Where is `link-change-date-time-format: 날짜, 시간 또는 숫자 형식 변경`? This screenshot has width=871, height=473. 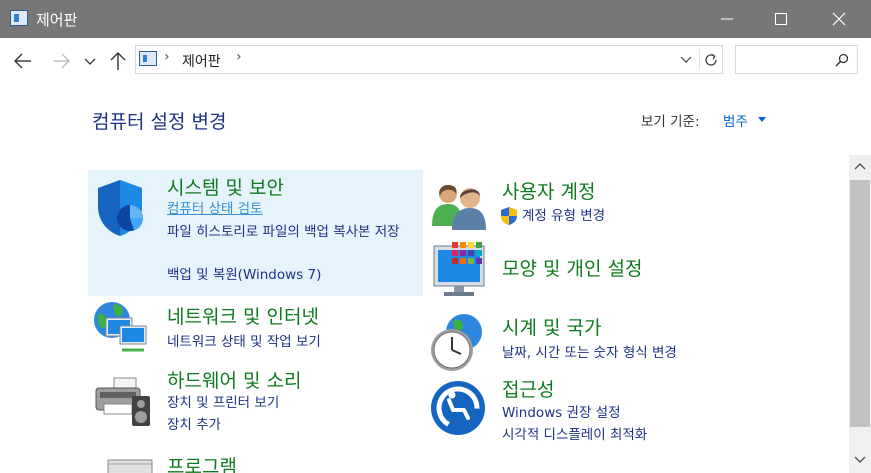 link-change-date-time-format: 날짜, 시간 또는 숫자 형식 변경 is located at coordinates (589, 353).